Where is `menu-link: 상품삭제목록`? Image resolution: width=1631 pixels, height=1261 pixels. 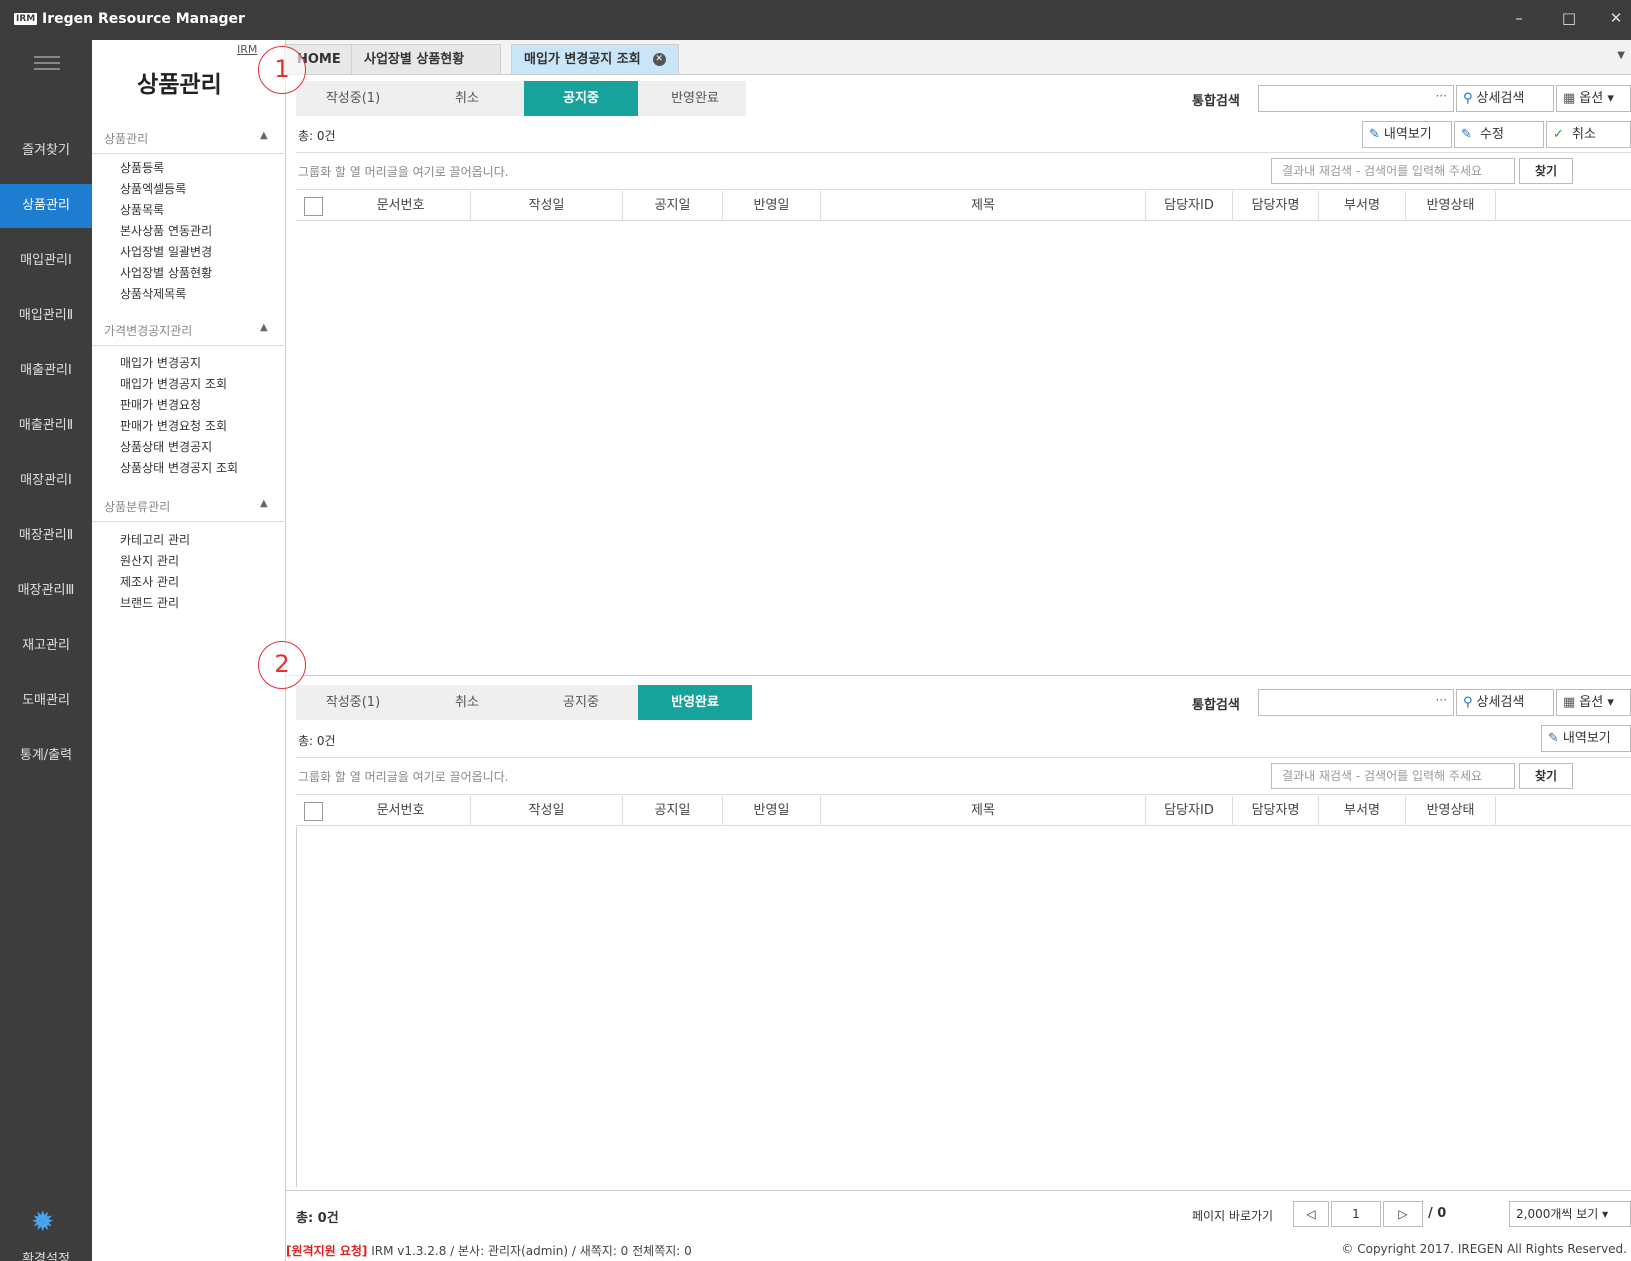
menu-link: 상품삭제목록 is located at coordinates (153, 294).